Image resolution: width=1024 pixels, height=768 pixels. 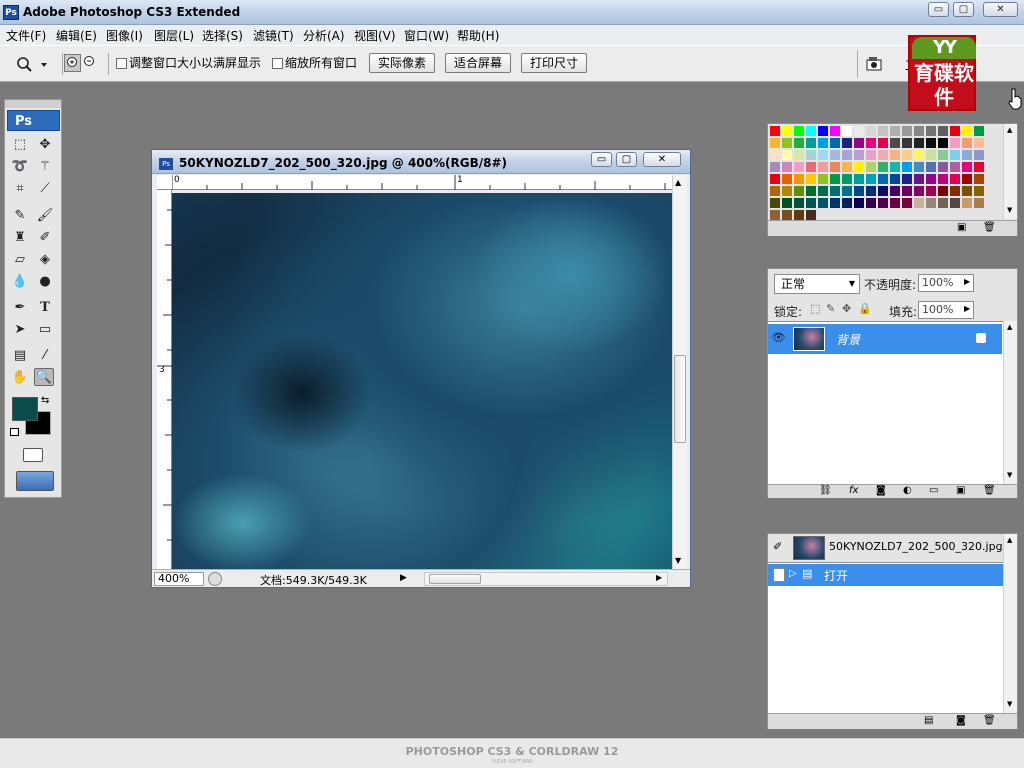 I want to click on layer-style-icon: fx, so click(x=853, y=490).